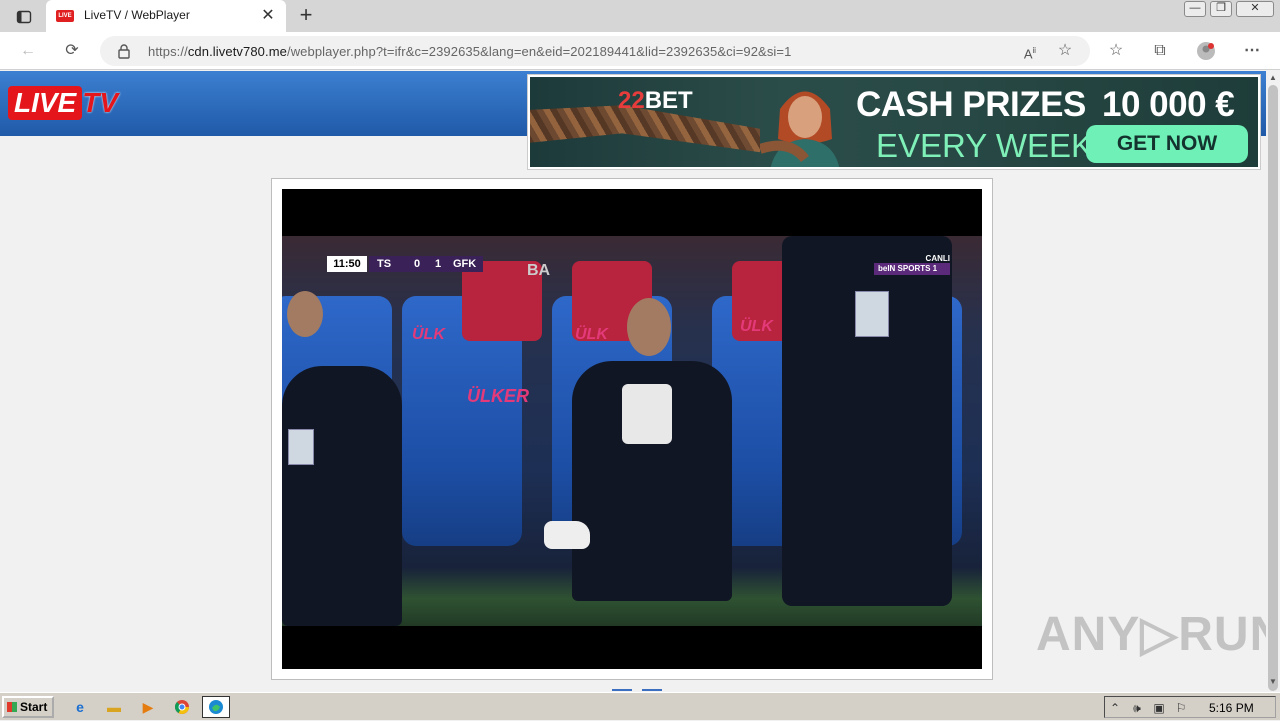  I want to click on board-text: BA, so click(539, 270).